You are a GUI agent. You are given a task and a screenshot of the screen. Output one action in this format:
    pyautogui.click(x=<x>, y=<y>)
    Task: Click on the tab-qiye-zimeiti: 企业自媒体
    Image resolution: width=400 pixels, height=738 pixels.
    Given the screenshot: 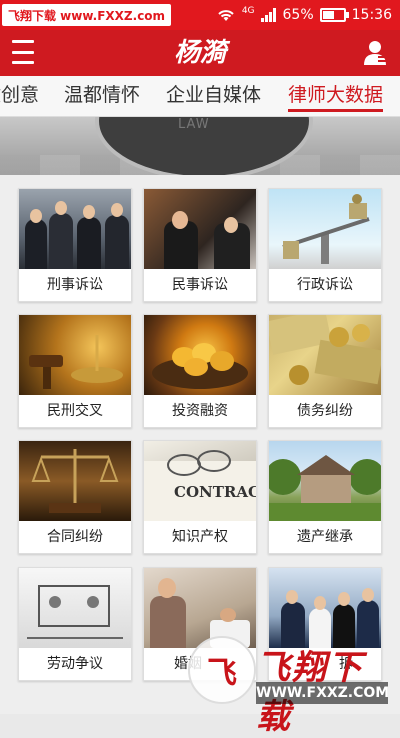 What is the action you would take?
    pyautogui.click(x=213, y=96)
    